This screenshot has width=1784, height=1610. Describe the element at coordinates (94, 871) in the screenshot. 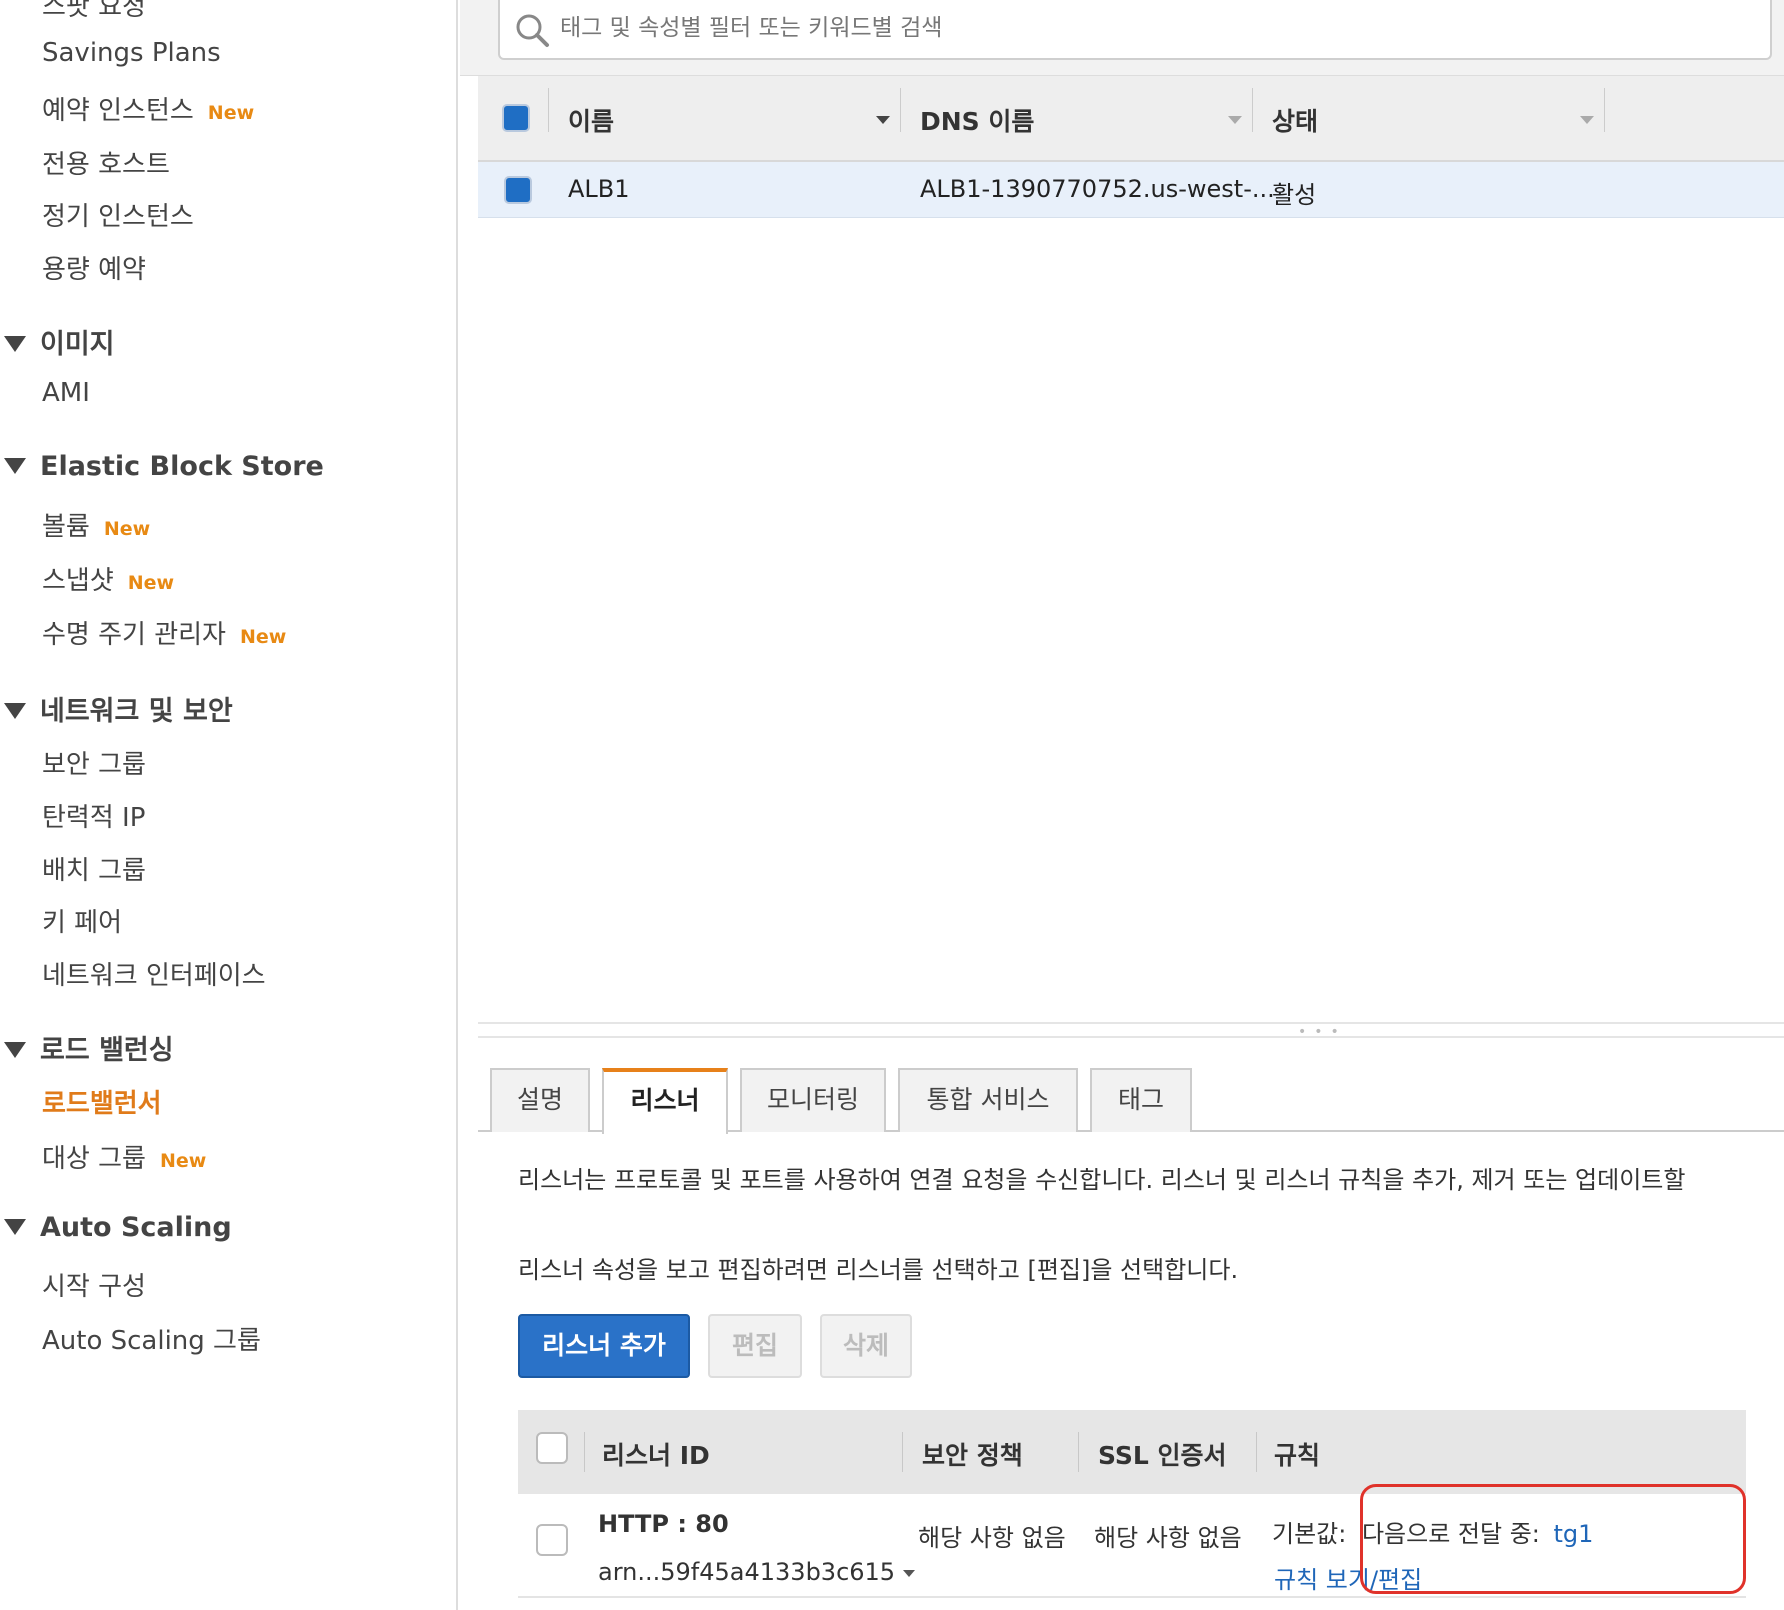

I see `sidebar-item-label: 배치 그룹` at that location.